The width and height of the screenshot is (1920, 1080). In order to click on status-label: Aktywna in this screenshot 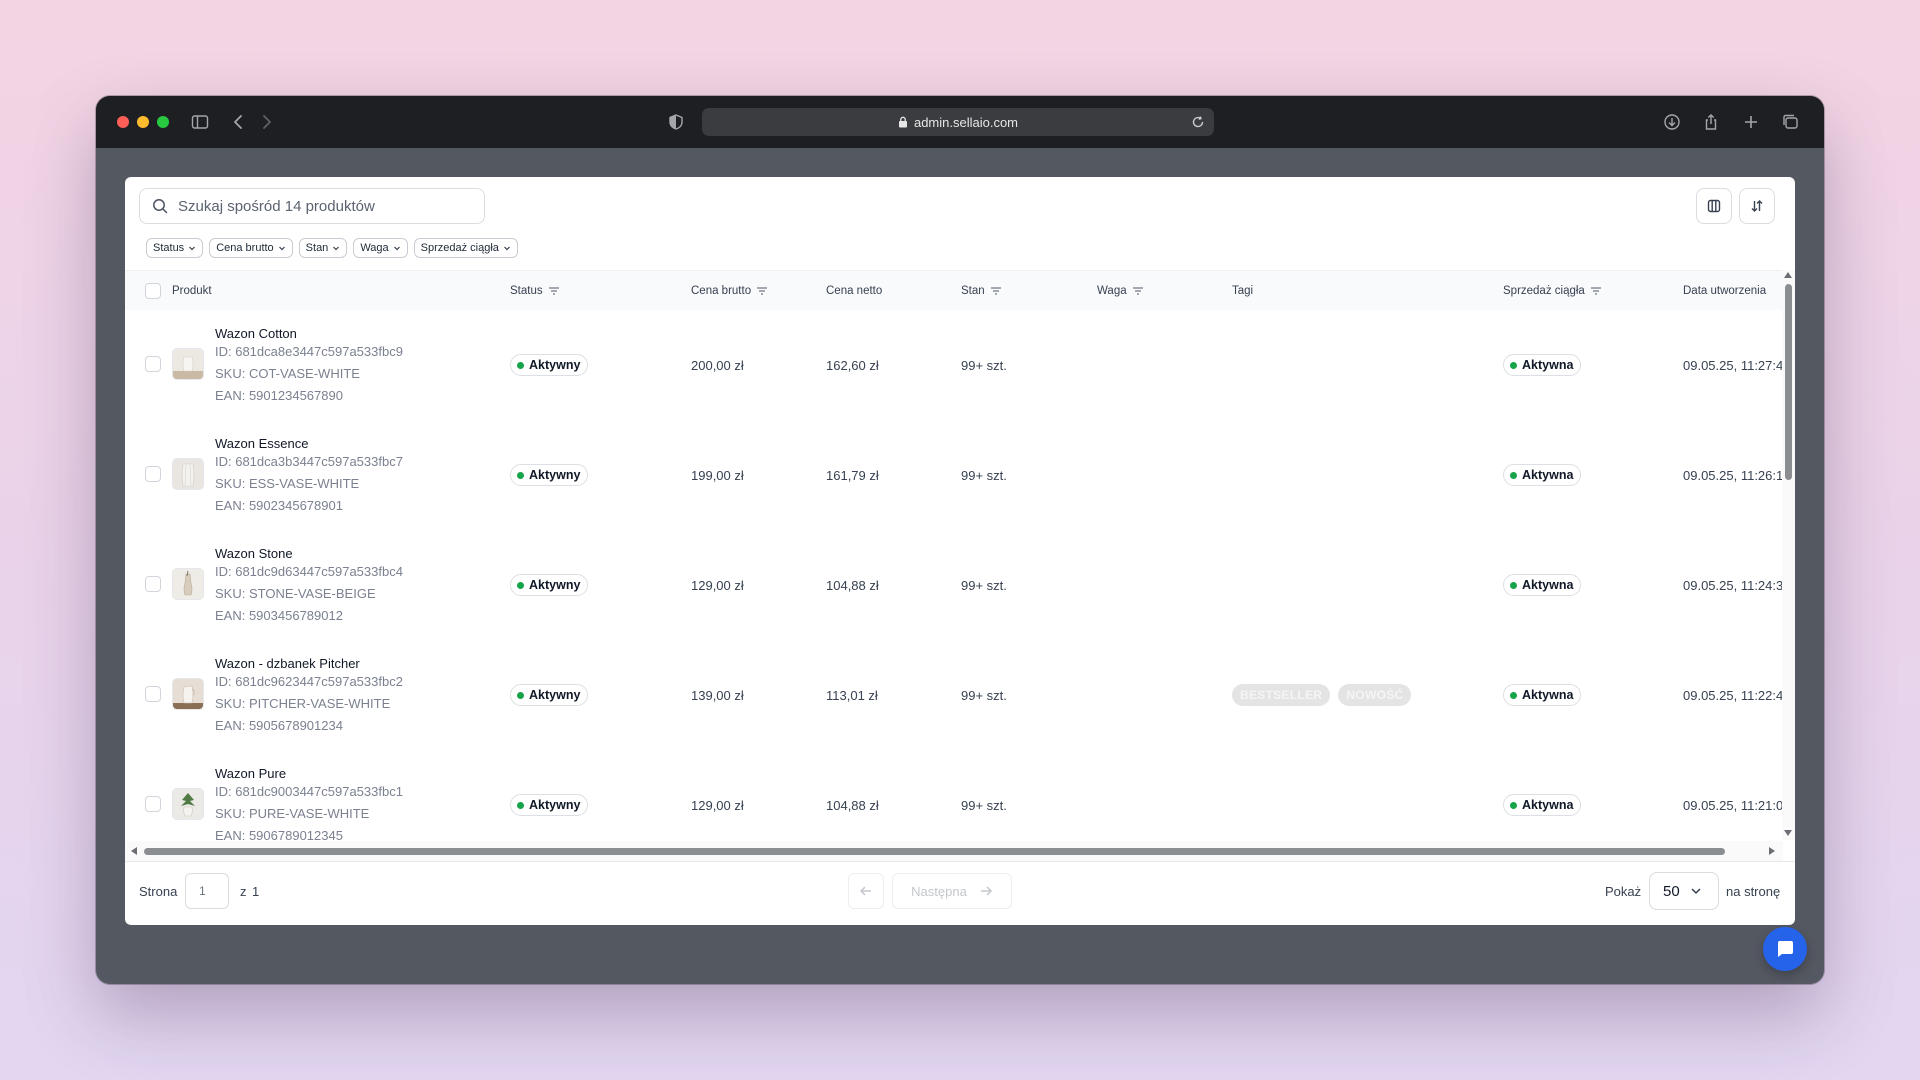, I will do `click(1548, 695)`.